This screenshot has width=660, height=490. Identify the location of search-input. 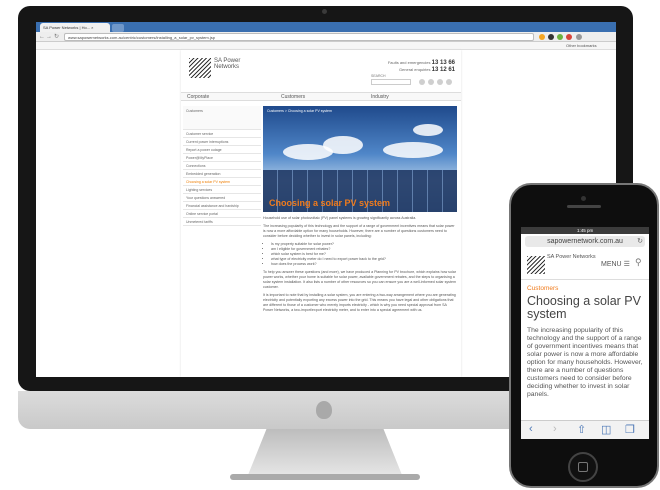
(391, 82).